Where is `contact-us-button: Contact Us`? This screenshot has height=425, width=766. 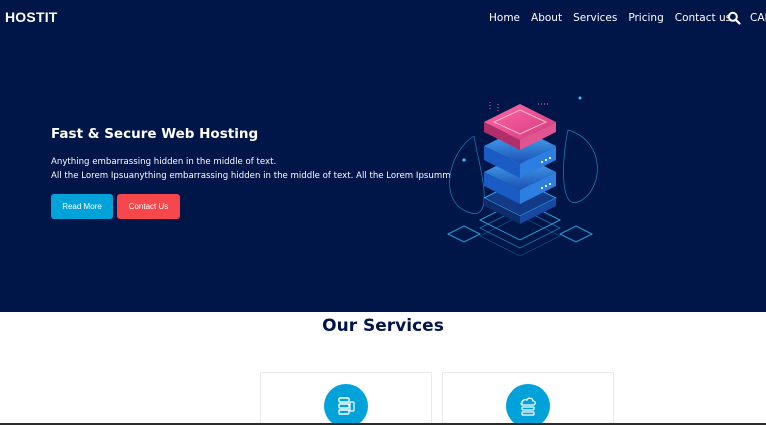 contact-us-button: Contact Us is located at coordinates (148, 206).